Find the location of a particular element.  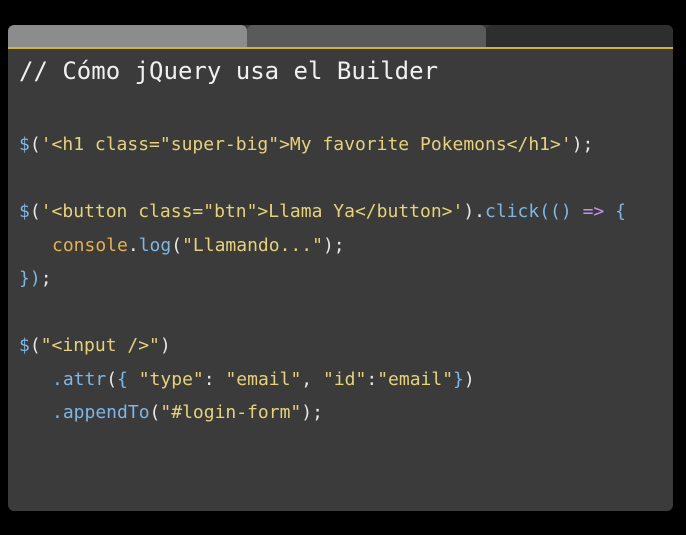

value-email: "email" is located at coordinates (263, 379).